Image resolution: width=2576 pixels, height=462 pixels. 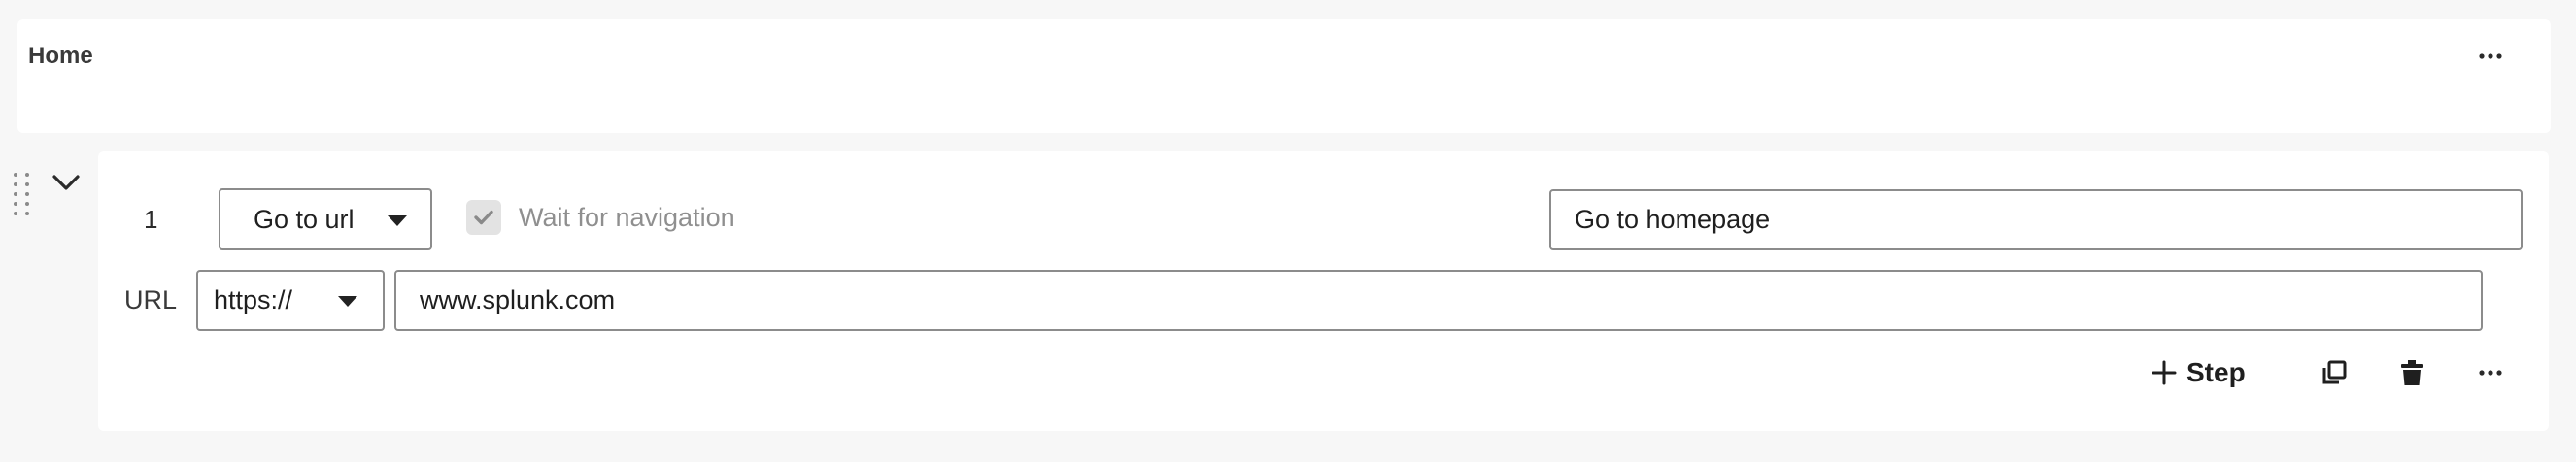 I want to click on duplicate-icon, so click(x=2334, y=372).